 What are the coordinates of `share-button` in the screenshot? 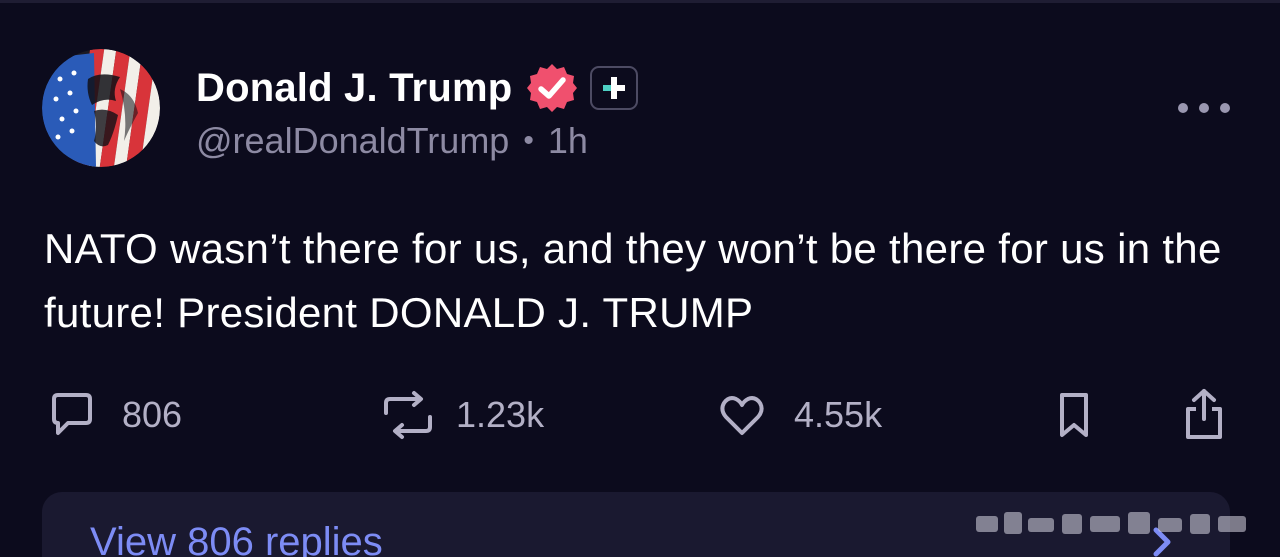 It's located at (1204, 415).